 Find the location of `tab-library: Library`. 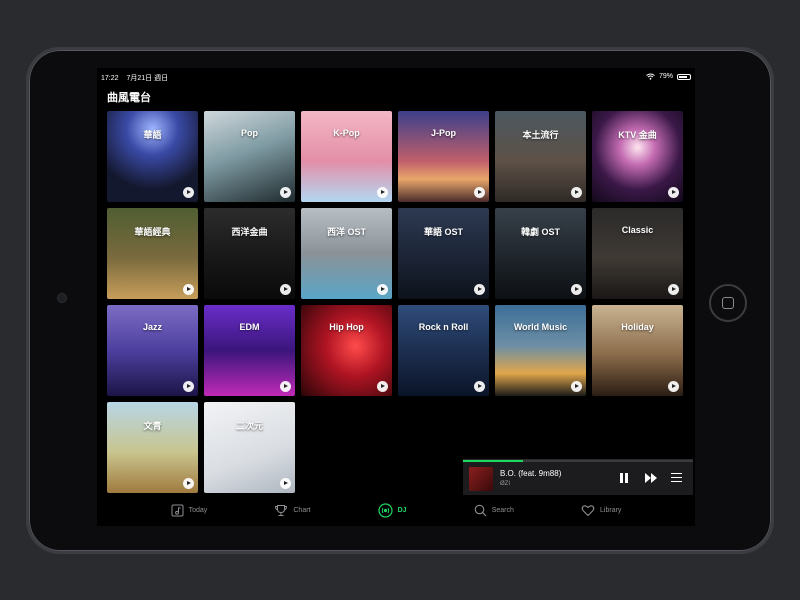

tab-library: Library is located at coordinates (601, 510).